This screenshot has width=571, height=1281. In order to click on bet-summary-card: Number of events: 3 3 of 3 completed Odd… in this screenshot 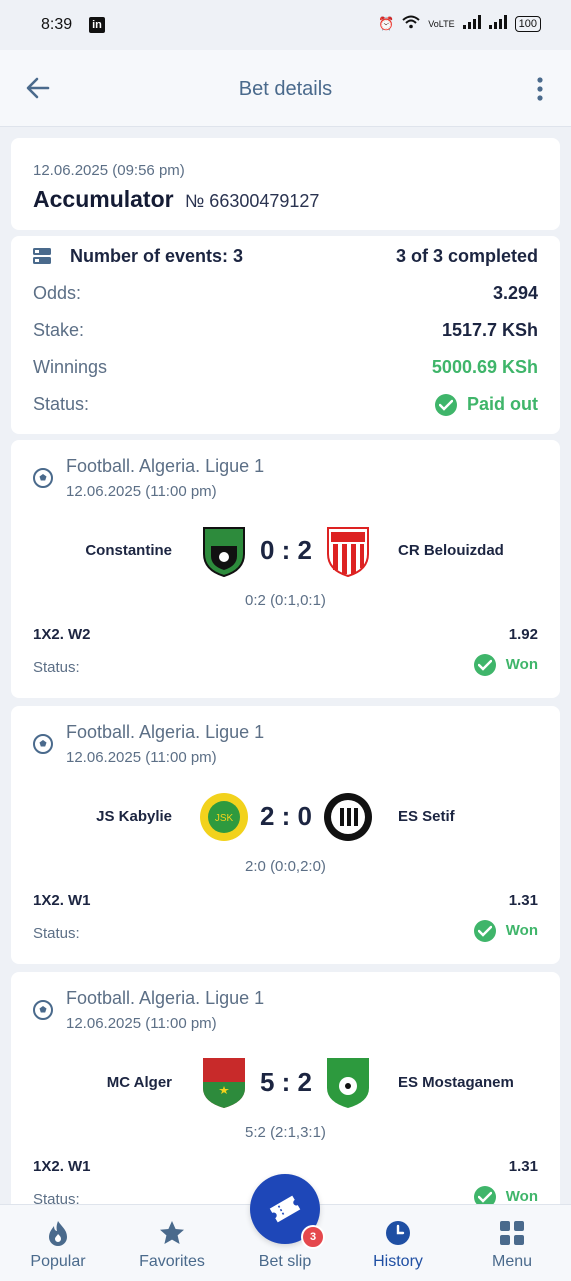, I will do `click(285, 335)`.